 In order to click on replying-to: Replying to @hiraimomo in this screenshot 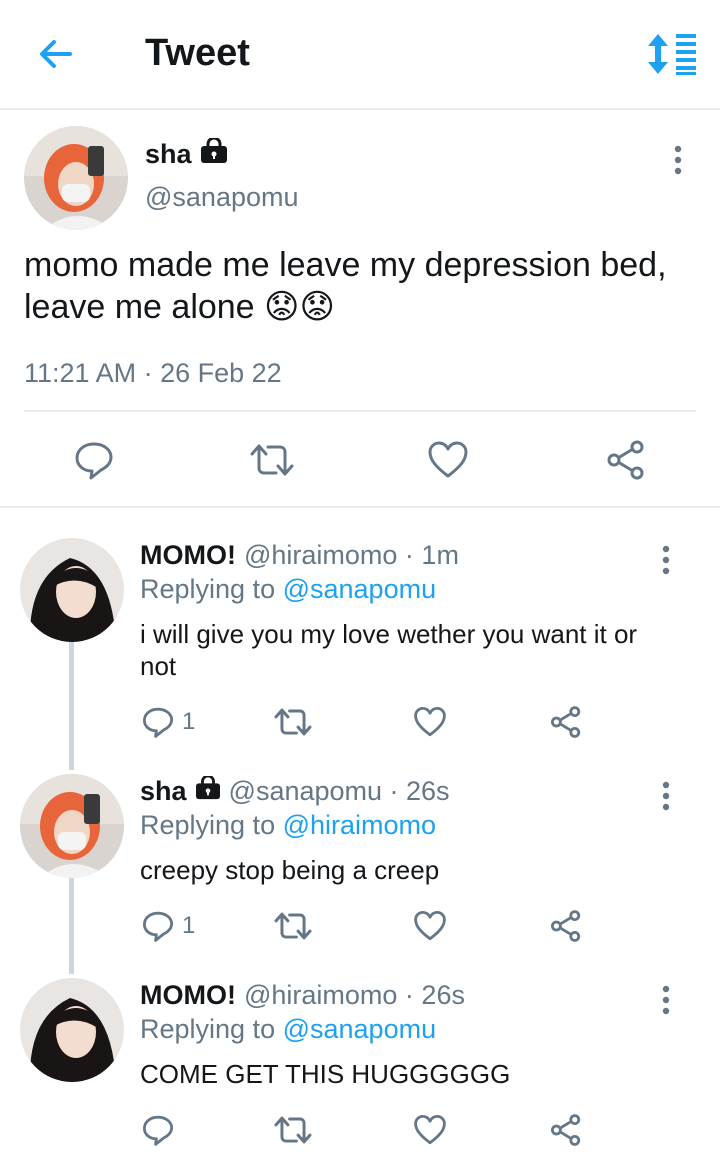, I will do `click(288, 825)`.